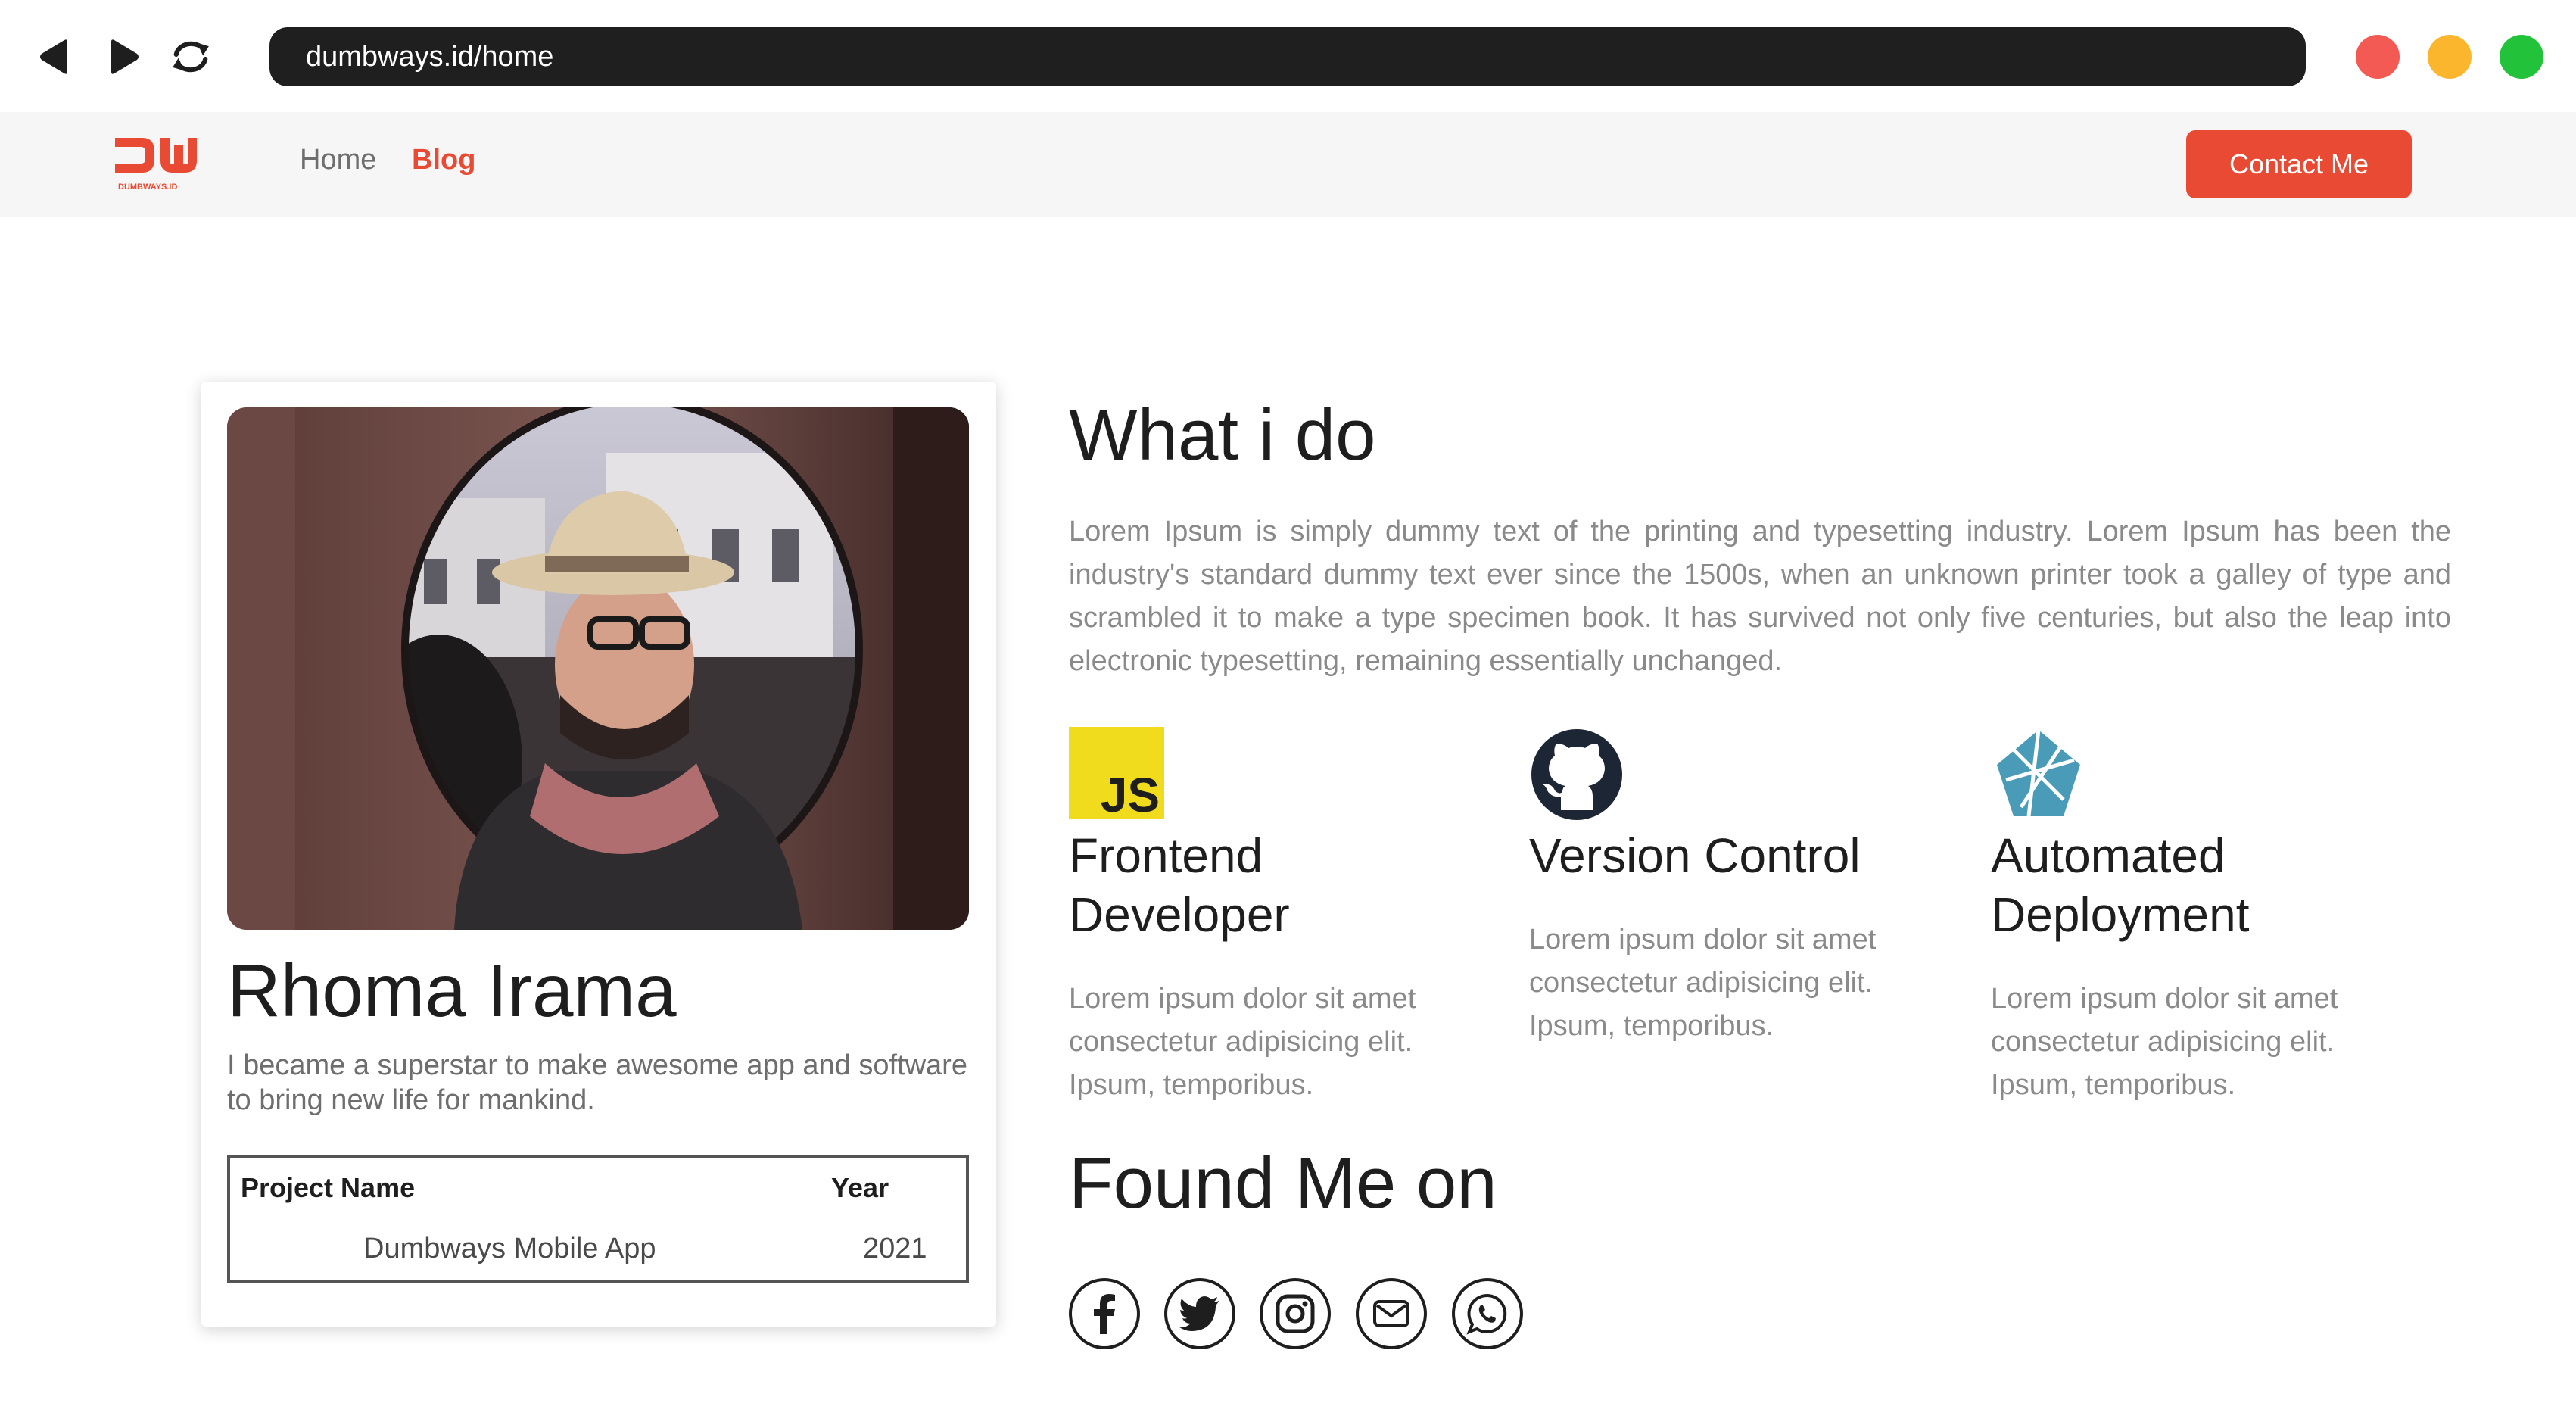 The height and width of the screenshot is (1425, 2576). I want to click on mail-icon, so click(1391, 1313).